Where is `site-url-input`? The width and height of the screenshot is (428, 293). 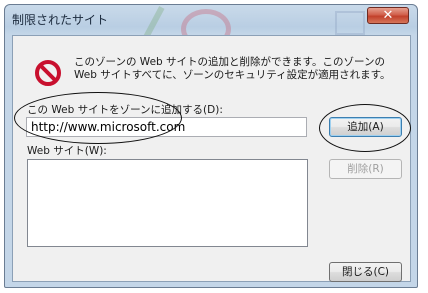
site-url-input is located at coordinates (166, 127).